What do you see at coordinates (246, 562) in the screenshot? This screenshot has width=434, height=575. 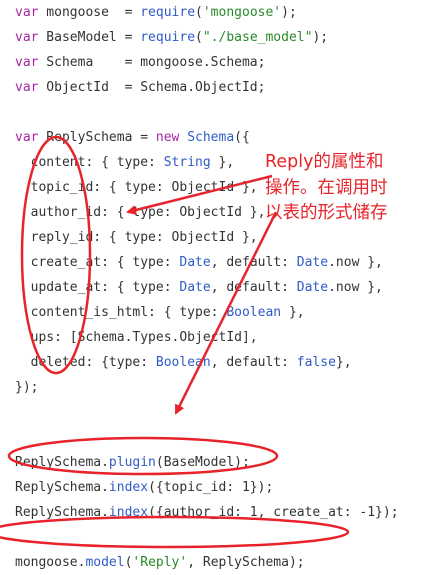 I see `code-token: , ReplySchema);` at bounding box center [246, 562].